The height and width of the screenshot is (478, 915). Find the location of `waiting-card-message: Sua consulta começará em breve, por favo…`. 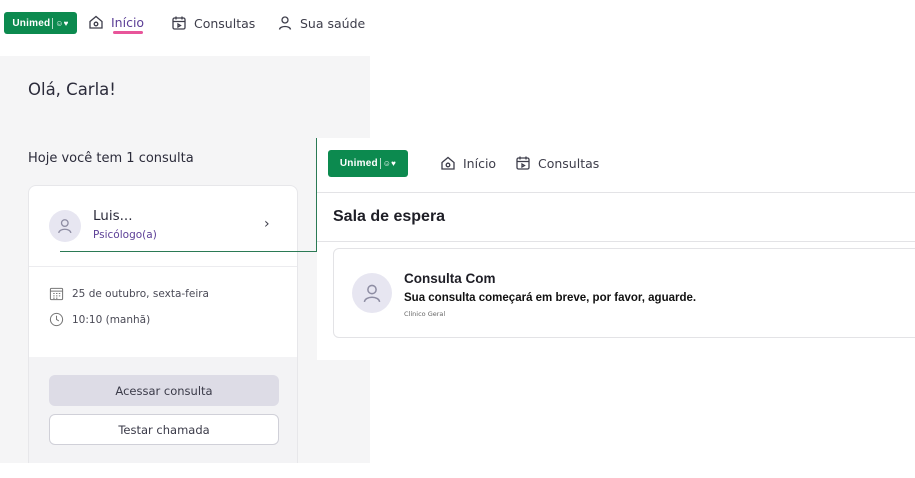

waiting-card-message: Sua consulta começará em breve, por favo… is located at coordinates (550, 298).